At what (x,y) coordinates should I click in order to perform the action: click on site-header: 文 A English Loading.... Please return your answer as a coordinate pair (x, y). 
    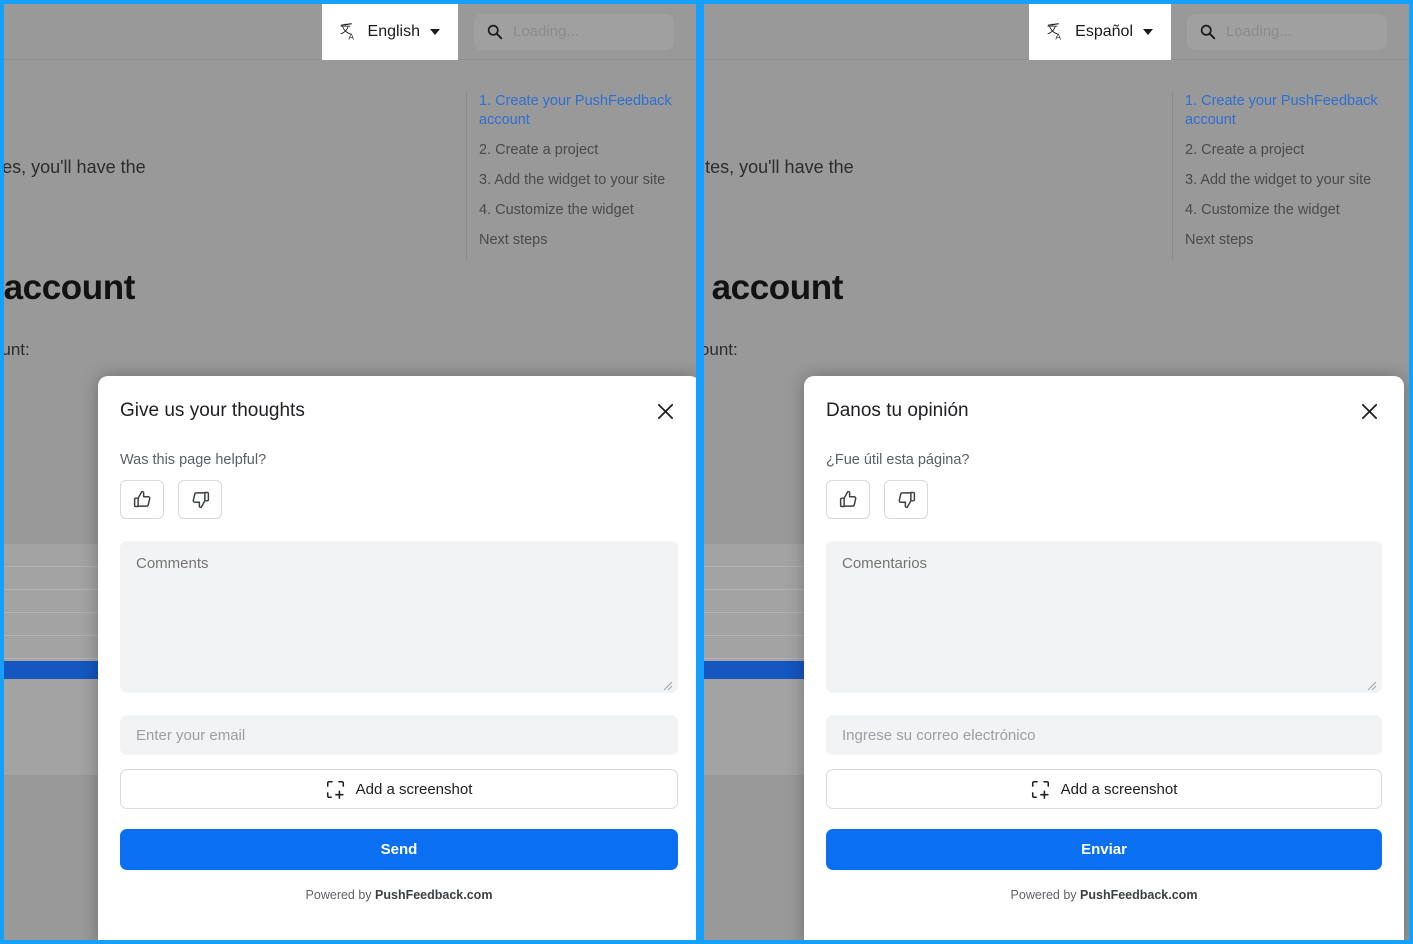
    Looking at the image, I should click on (350, 32).